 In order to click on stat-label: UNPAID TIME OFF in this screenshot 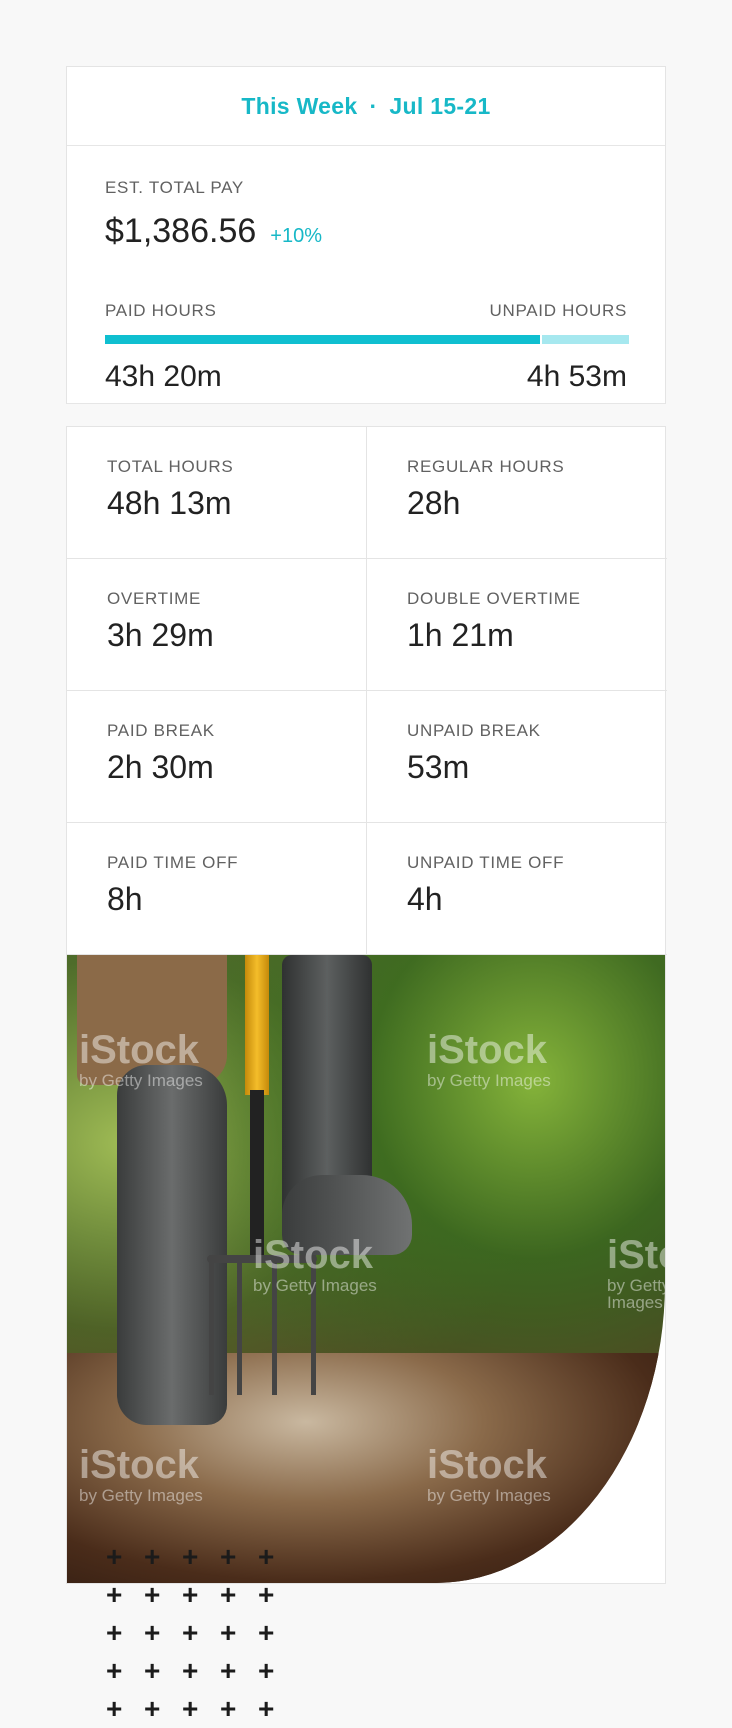, I will do `click(486, 862)`.